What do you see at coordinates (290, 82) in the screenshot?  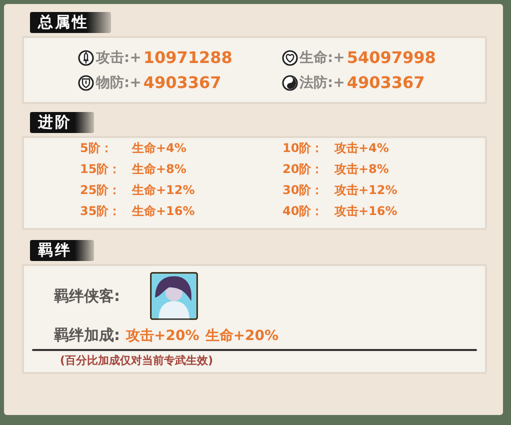 I see `yin-yang-icon` at bounding box center [290, 82].